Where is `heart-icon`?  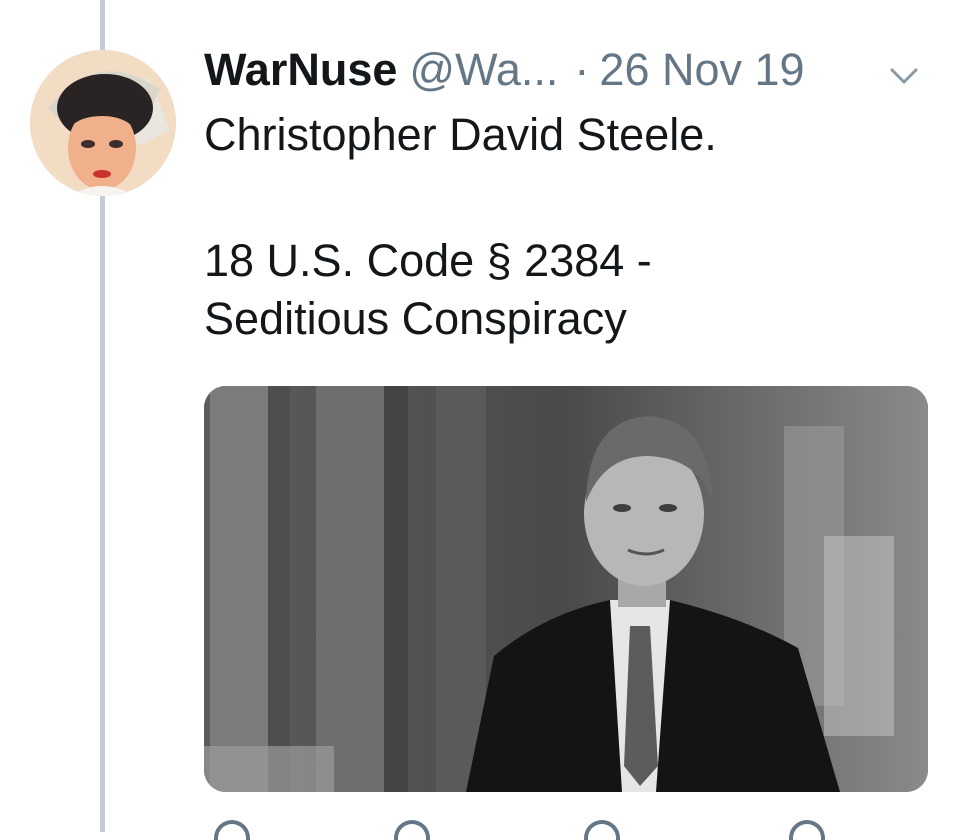 heart-icon is located at coordinates (602, 830).